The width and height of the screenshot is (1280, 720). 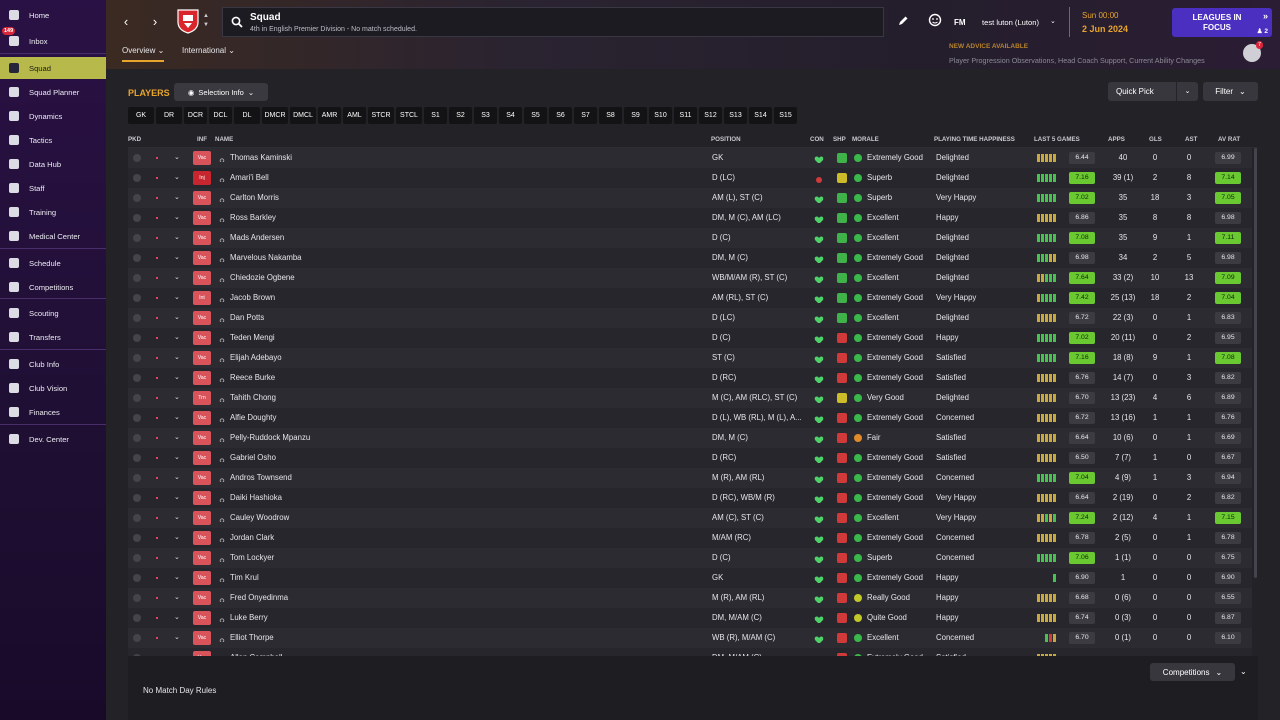 What do you see at coordinates (350, 378) in the screenshot?
I see `player-name: Reece Burke` at bounding box center [350, 378].